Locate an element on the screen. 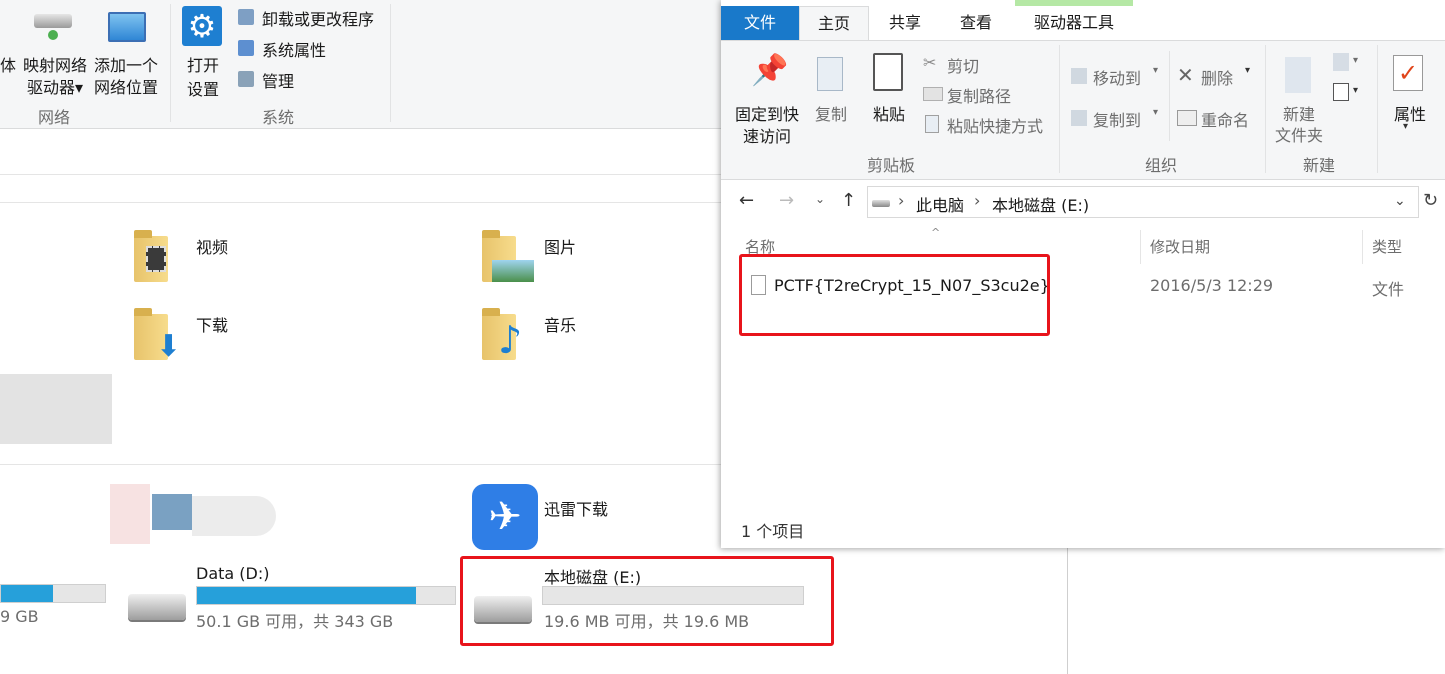  pin-label-1: 固定到快 is located at coordinates (766, 114).